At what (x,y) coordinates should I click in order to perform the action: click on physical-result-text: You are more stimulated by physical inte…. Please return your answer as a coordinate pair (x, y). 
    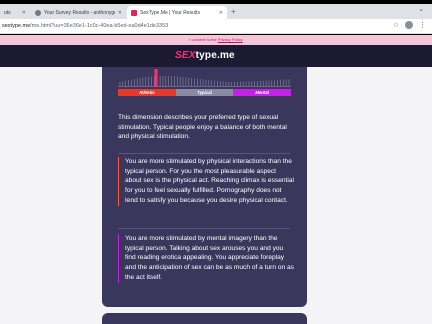
    Looking at the image, I should click on (206, 181).